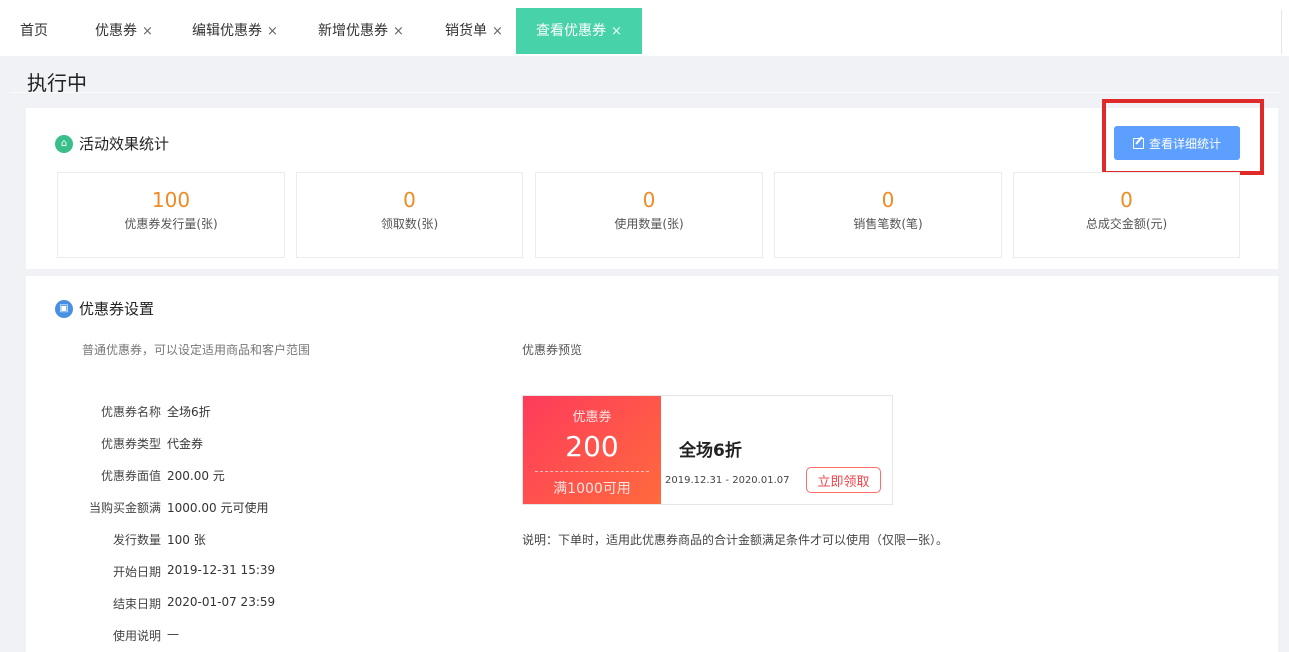 The height and width of the screenshot is (652, 1289). Describe the element at coordinates (1126, 224) in the screenshot. I see `stat-label: 总成交金额(元)` at that location.